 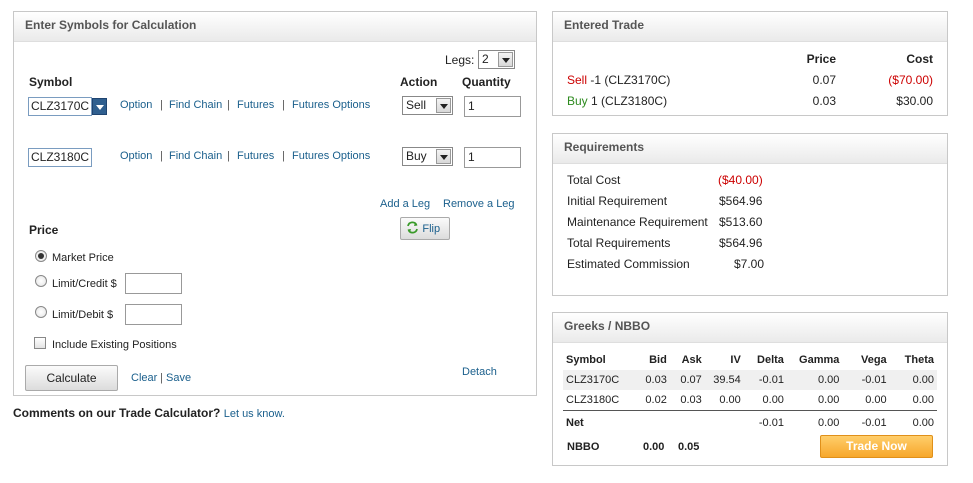 I want to click on trade-detail: 1 (CLZ3180C), so click(x=629, y=101).